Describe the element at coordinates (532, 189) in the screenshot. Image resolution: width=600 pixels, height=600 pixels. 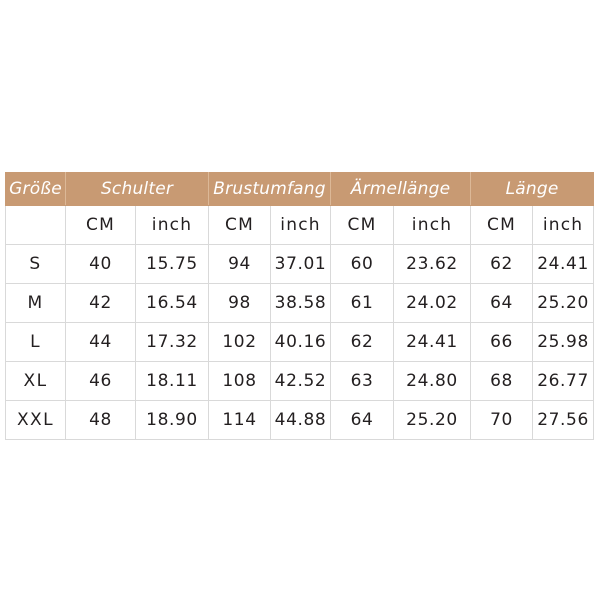
I see `header-laenge: Länge` at that location.